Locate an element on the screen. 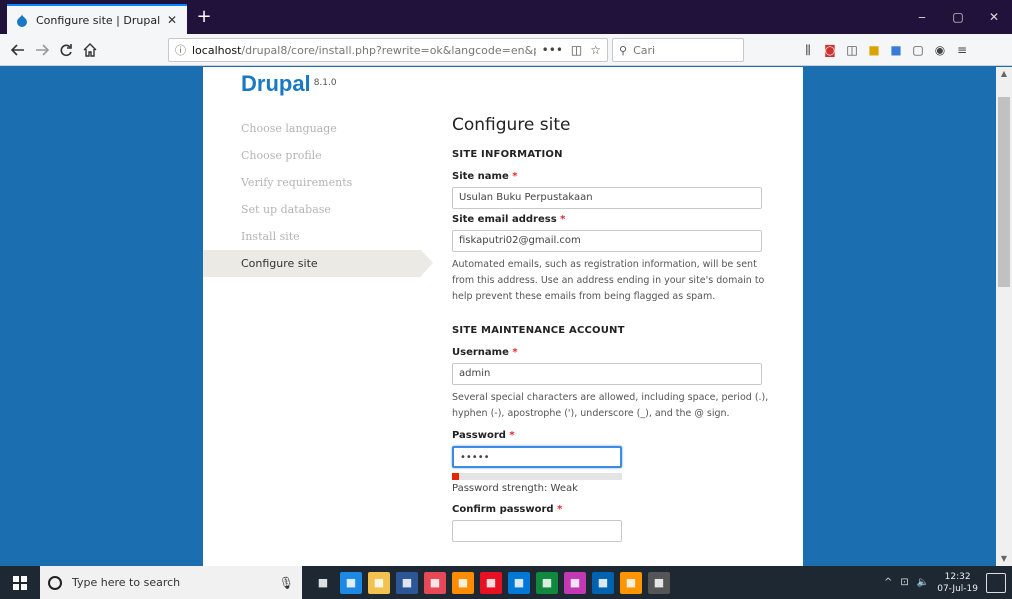 The width and height of the screenshot is (1012, 599). sidebar-icon: ◫ is located at coordinates (852, 50).